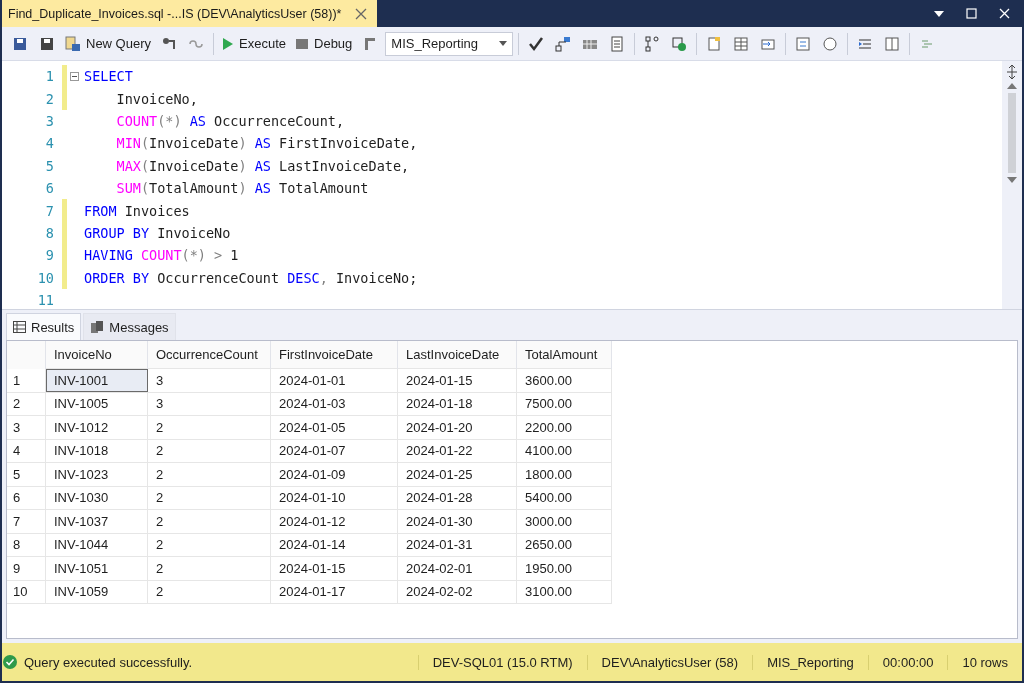 The width and height of the screenshot is (1024, 683). What do you see at coordinates (564, 355) in the screenshot?
I see `column-header: TotalAmount` at bounding box center [564, 355].